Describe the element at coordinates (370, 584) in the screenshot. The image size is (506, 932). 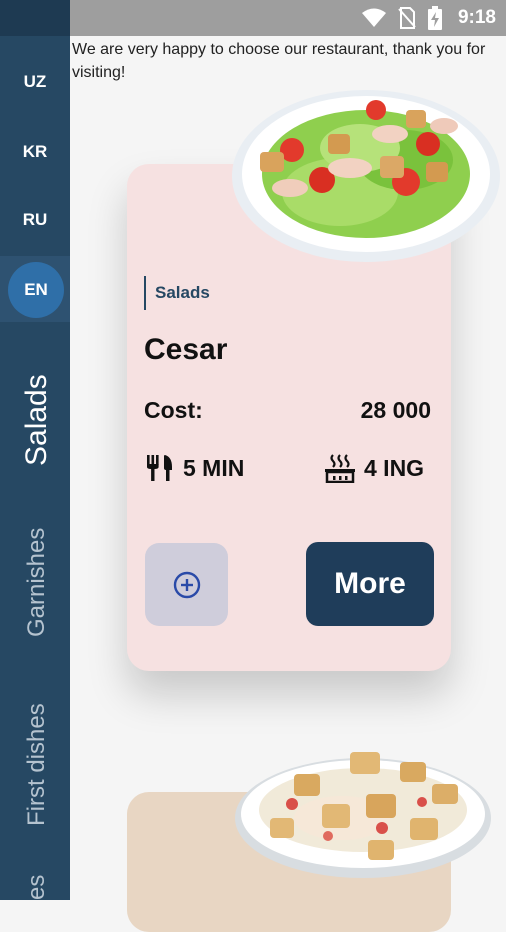
I see `more-button: More` at that location.